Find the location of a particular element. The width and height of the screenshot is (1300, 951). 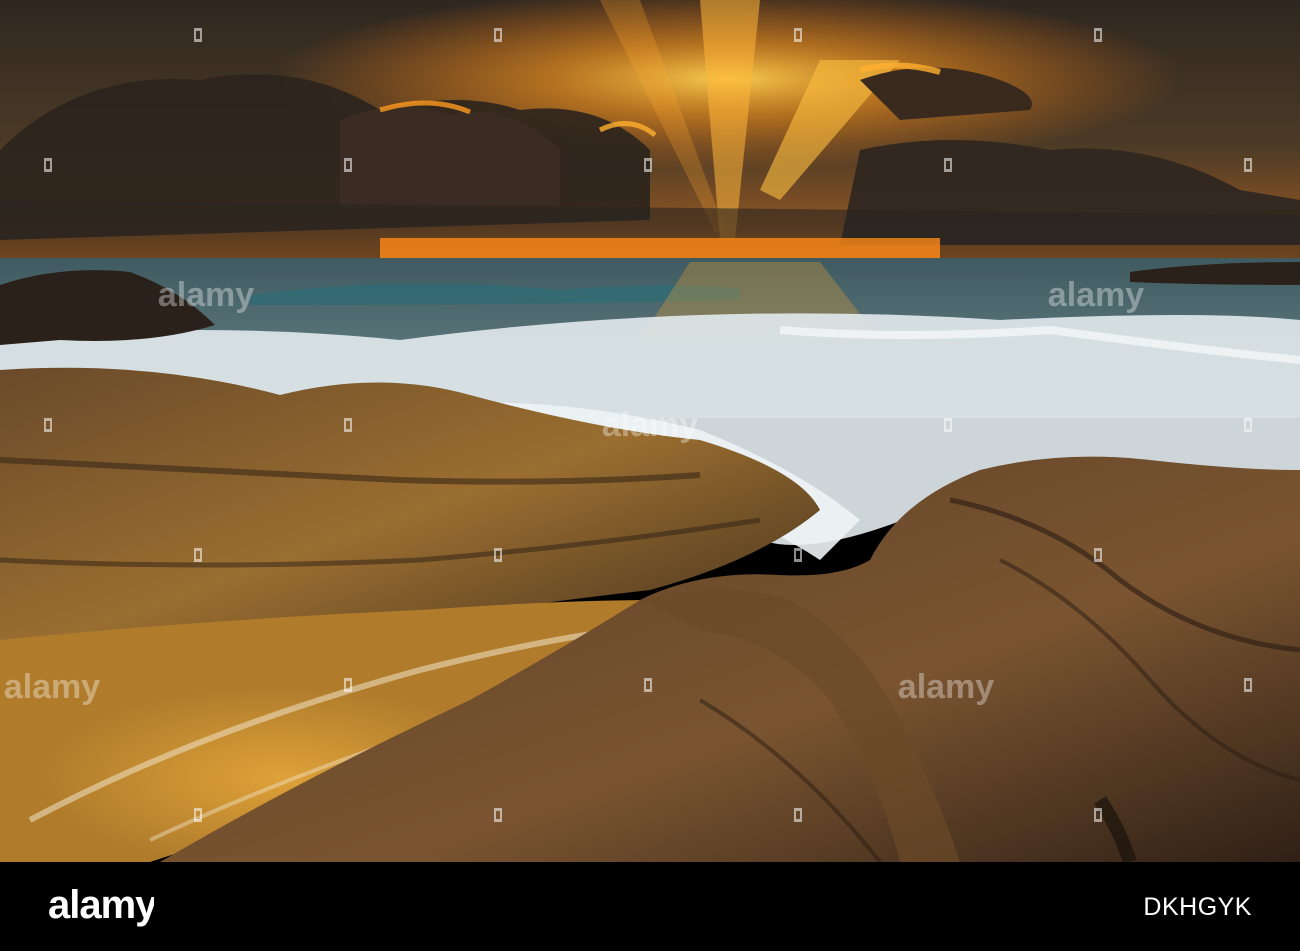

alamy-logo: alamy is located at coordinates (101, 906).